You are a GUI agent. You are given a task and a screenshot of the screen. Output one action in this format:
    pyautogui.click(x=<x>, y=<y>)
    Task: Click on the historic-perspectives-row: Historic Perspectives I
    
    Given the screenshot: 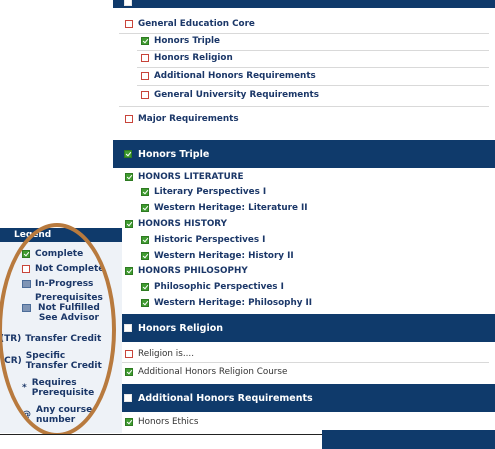 What is the action you would take?
    pyautogui.click(x=203, y=240)
    